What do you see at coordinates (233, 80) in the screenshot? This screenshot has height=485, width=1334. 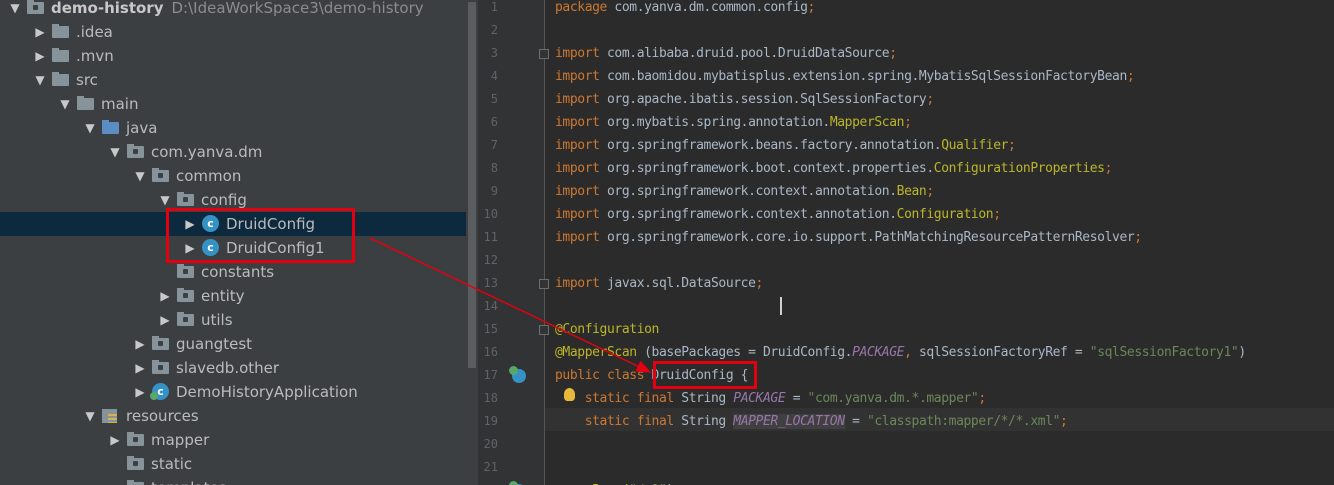 I see `tree-item-src: ▼ src` at bounding box center [233, 80].